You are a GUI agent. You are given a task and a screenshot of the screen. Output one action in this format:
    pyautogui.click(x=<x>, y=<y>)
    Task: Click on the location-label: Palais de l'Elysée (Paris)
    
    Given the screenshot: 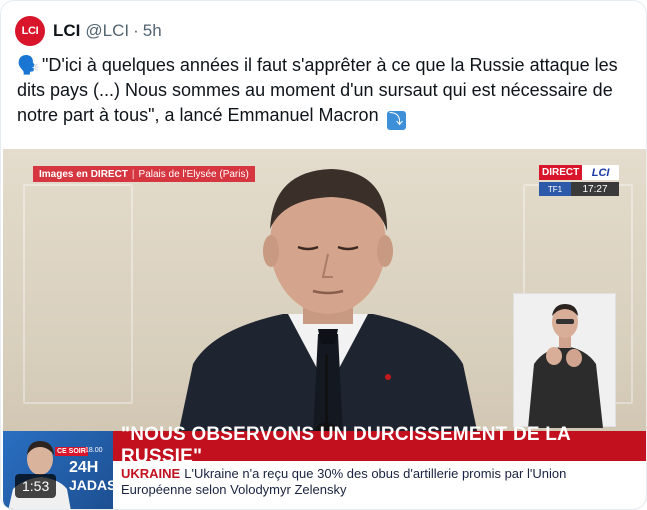 What is the action you would take?
    pyautogui.click(x=193, y=174)
    